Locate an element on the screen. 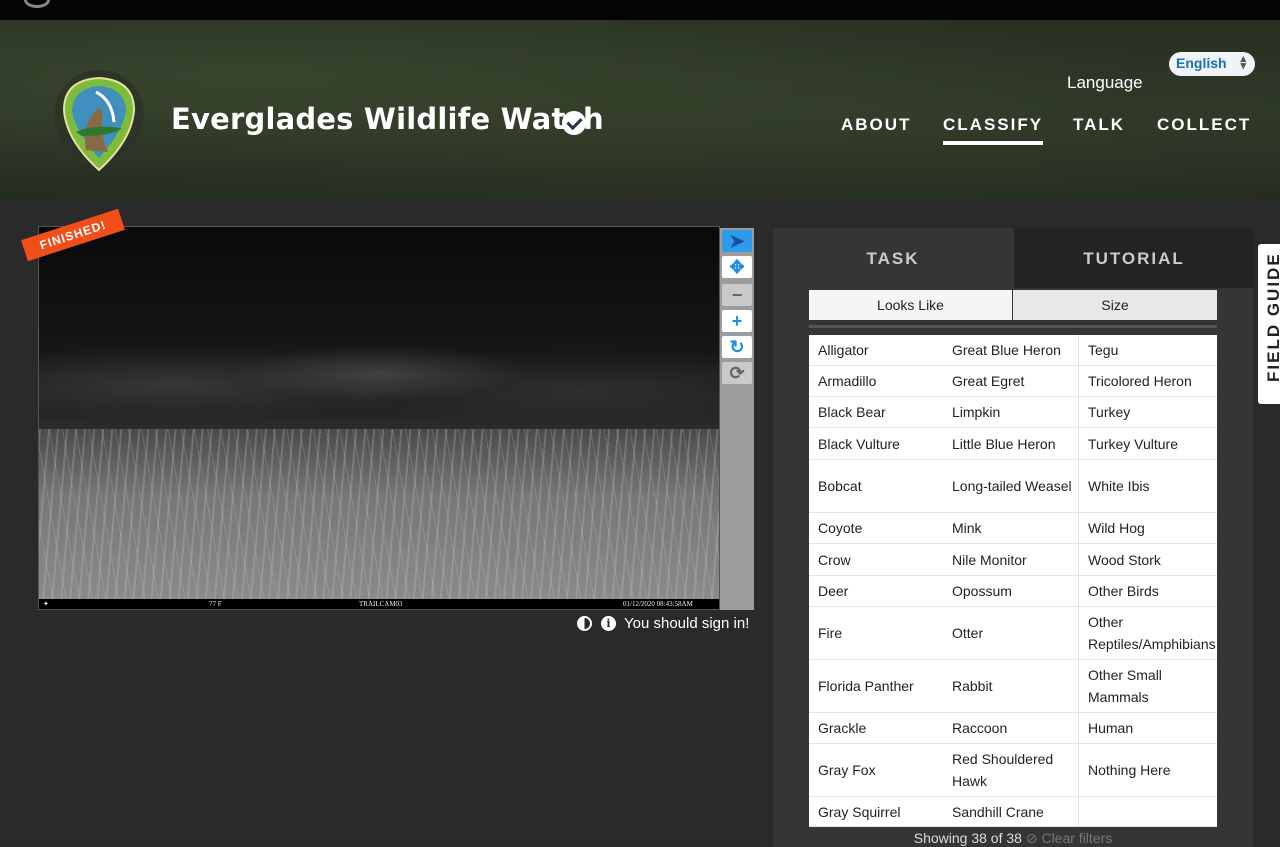 The height and width of the screenshot is (847, 1280). species-choice: Opossum is located at coordinates (1011, 591).